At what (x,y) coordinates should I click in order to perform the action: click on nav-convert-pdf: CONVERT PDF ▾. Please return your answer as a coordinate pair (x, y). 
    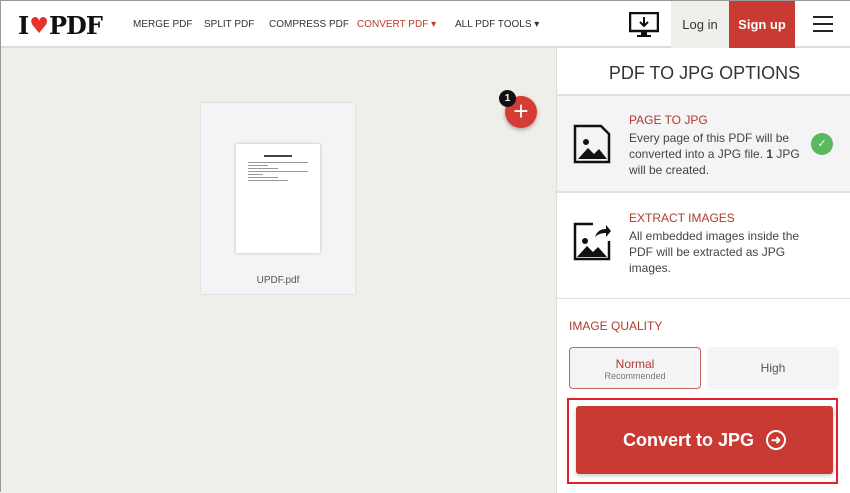
    Looking at the image, I should click on (396, 24).